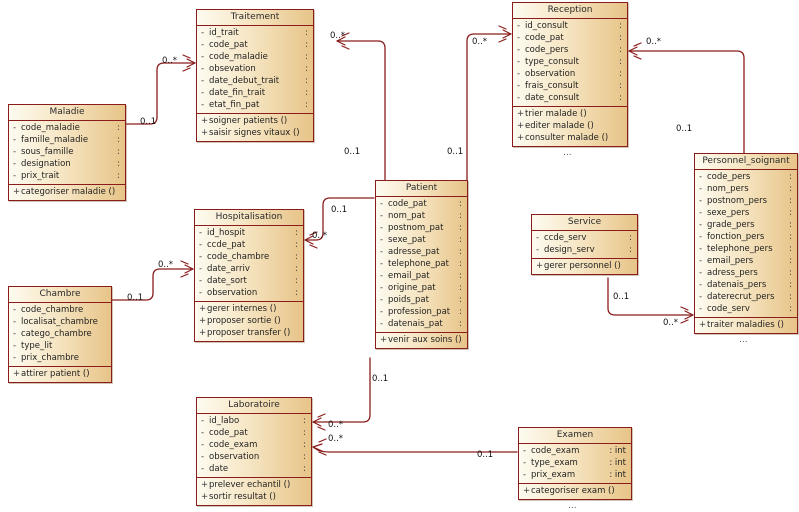 Image resolution: width=799 pixels, height=512 pixels. I want to click on assoc-patient-traitement, so click(361, 110).